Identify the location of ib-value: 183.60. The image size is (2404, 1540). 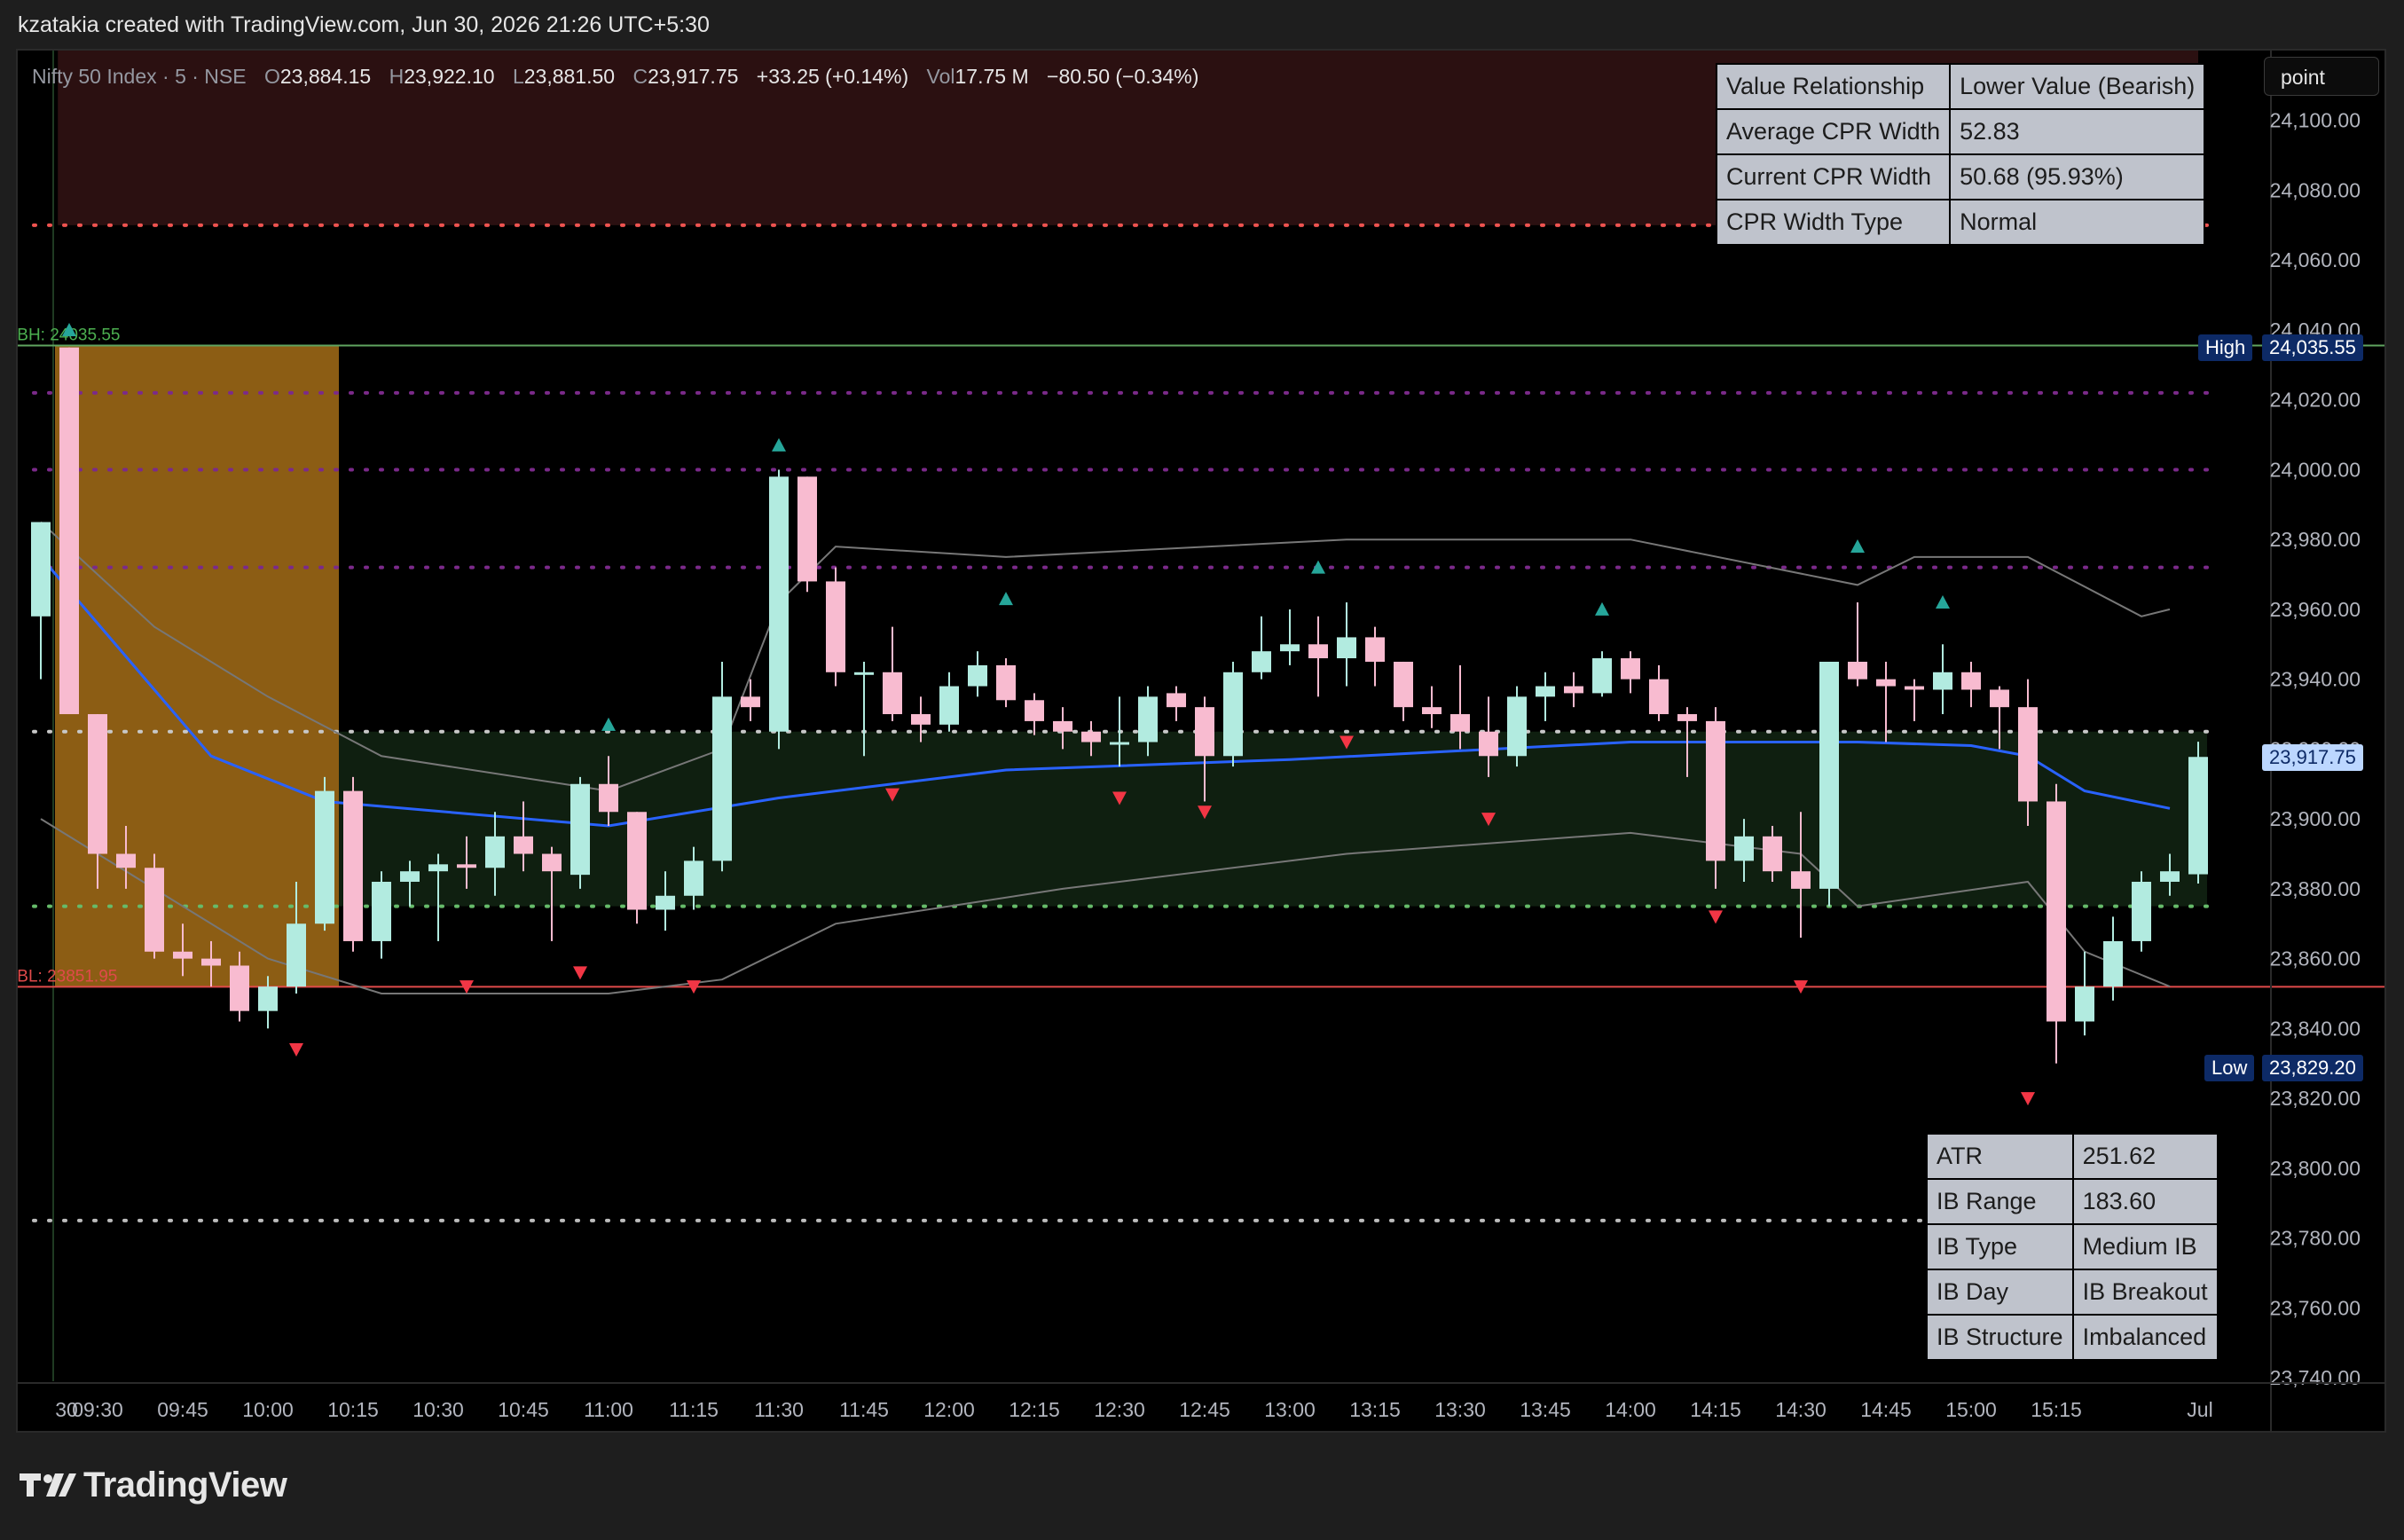
(2145, 1201).